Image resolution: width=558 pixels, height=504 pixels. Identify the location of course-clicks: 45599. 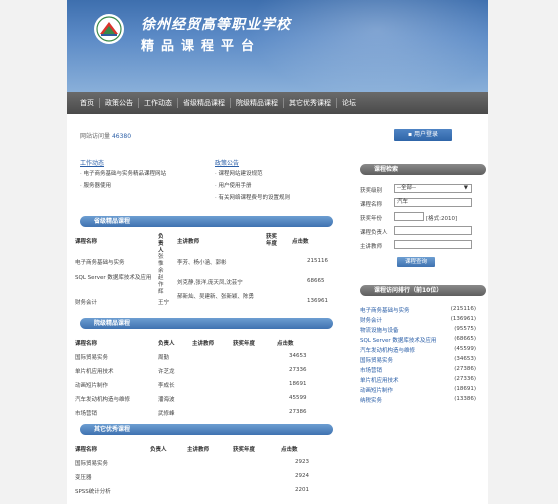
(298, 398).